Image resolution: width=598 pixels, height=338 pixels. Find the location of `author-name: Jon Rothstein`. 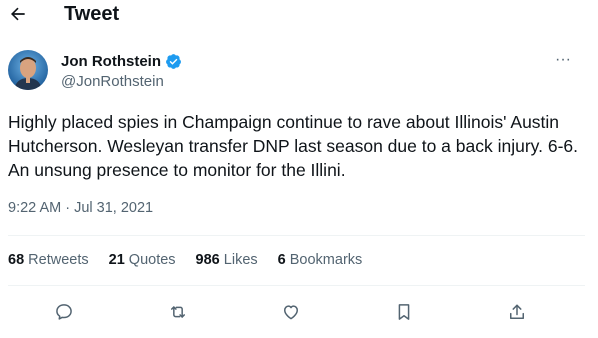

author-name: Jon Rothstein is located at coordinates (121, 61).